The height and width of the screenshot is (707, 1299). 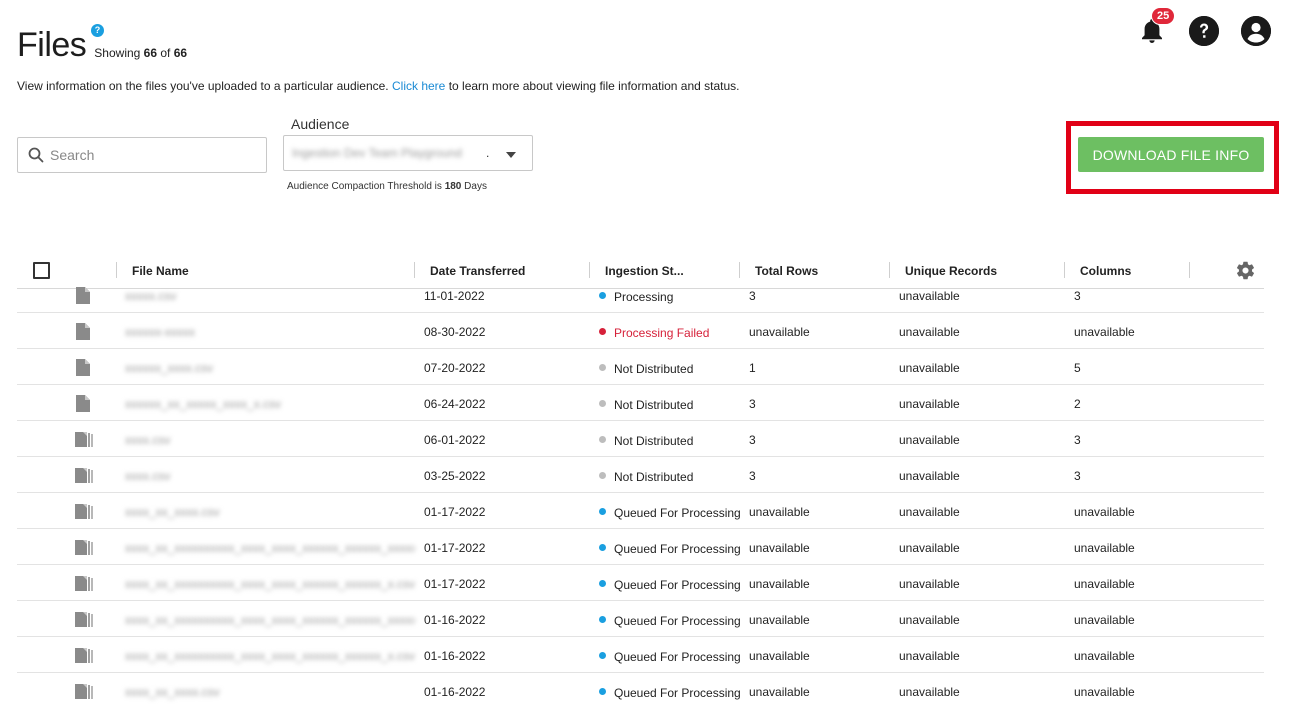 What do you see at coordinates (455, 548) in the screenshot?
I see `date-transferred-cell: 01-17-2022` at bounding box center [455, 548].